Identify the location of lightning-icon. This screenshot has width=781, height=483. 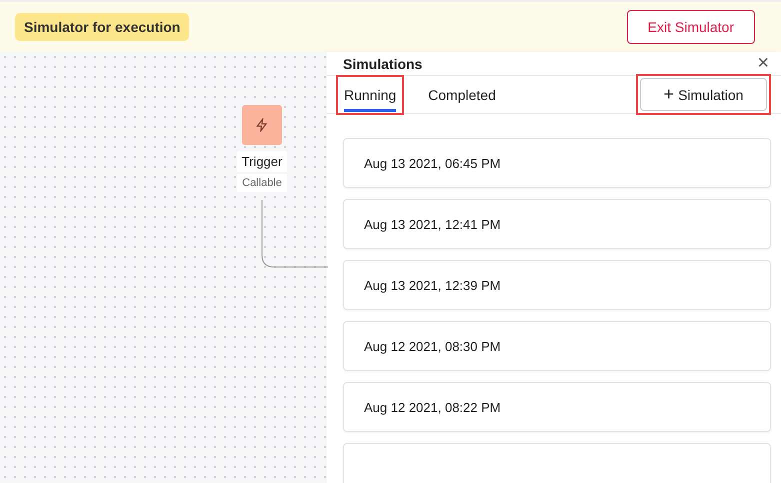
(262, 125).